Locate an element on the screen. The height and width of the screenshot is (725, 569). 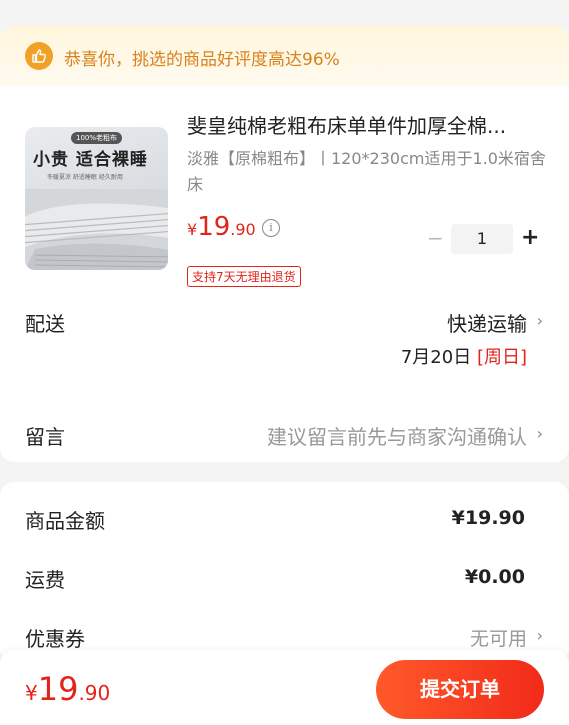
delivery-weekday: [周日] is located at coordinates (501, 357).